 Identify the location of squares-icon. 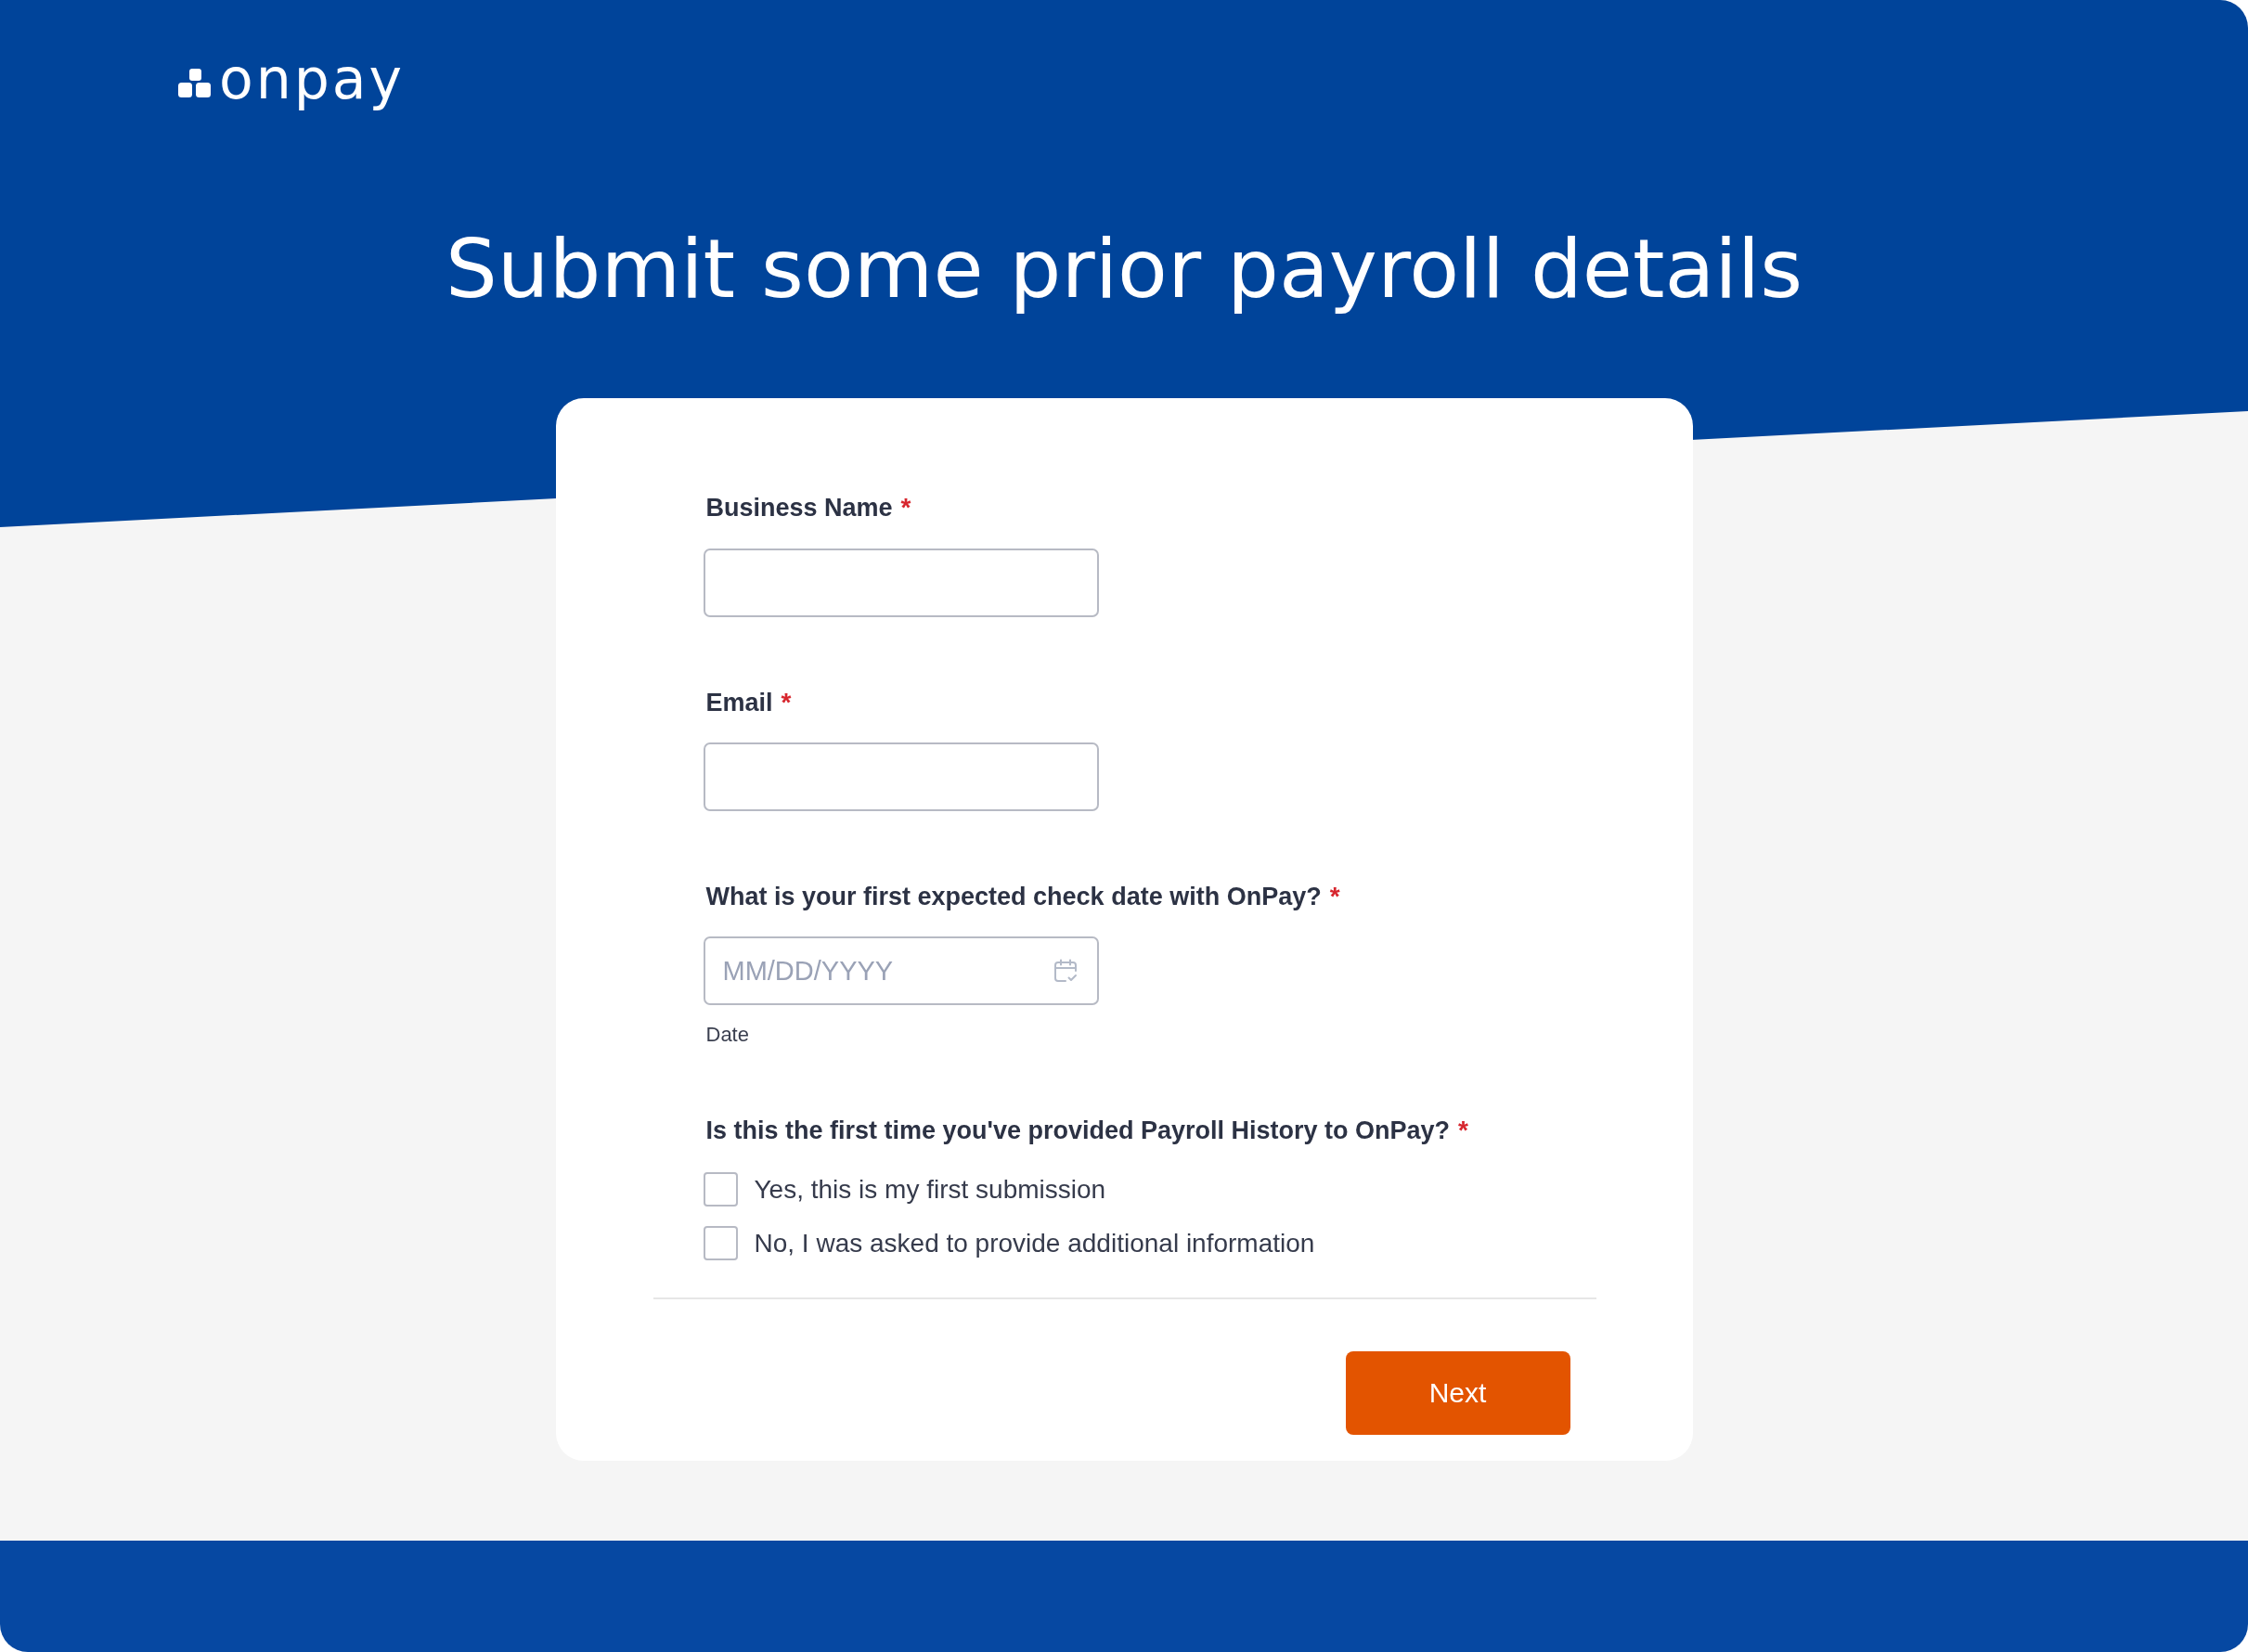
(194, 82).